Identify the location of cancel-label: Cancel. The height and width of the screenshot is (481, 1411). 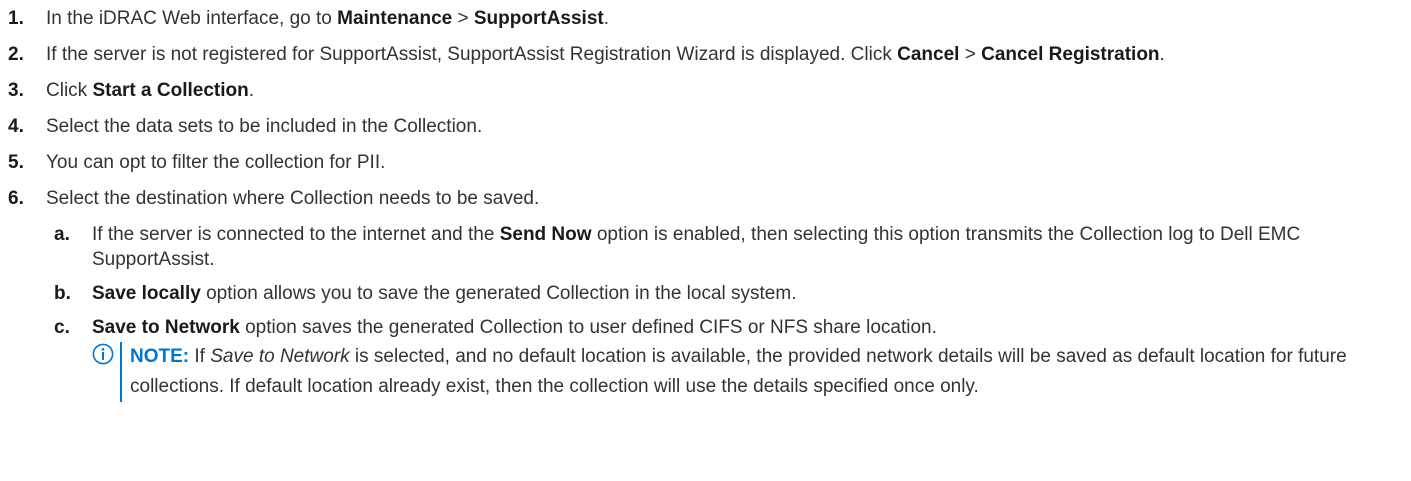
(928, 54).